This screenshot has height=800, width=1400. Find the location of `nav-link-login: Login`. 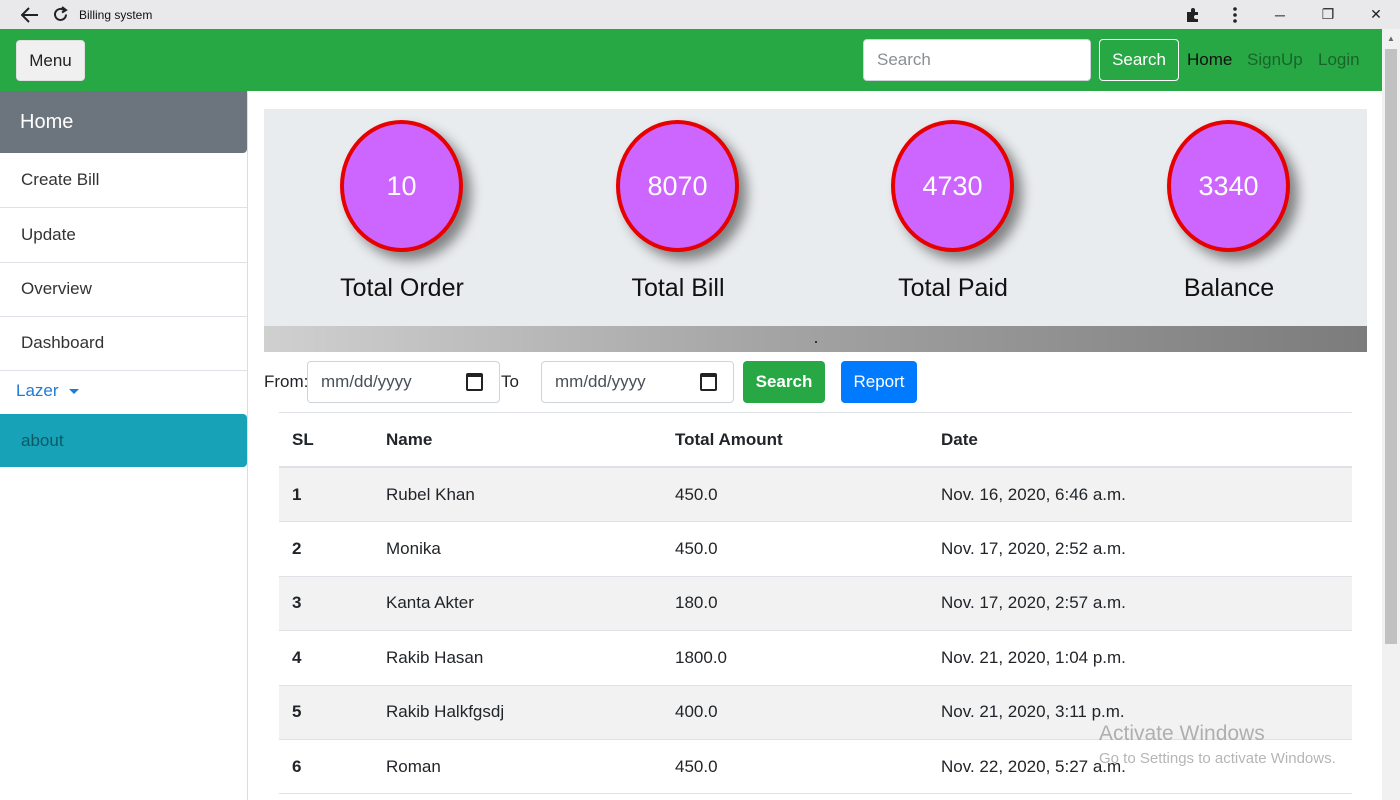

nav-link-login: Login is located at coordinates (1339, 60).